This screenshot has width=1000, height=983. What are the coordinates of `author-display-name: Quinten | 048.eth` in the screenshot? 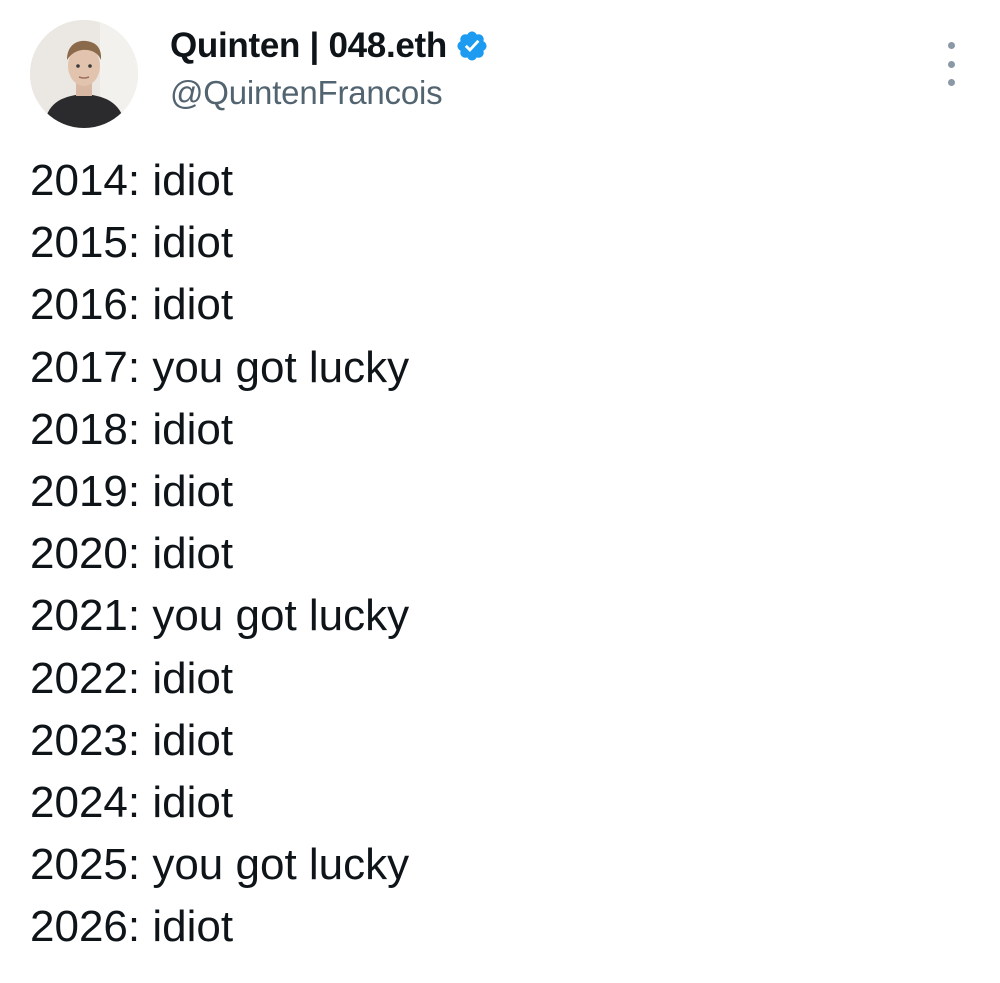 It's located at (308, 46).